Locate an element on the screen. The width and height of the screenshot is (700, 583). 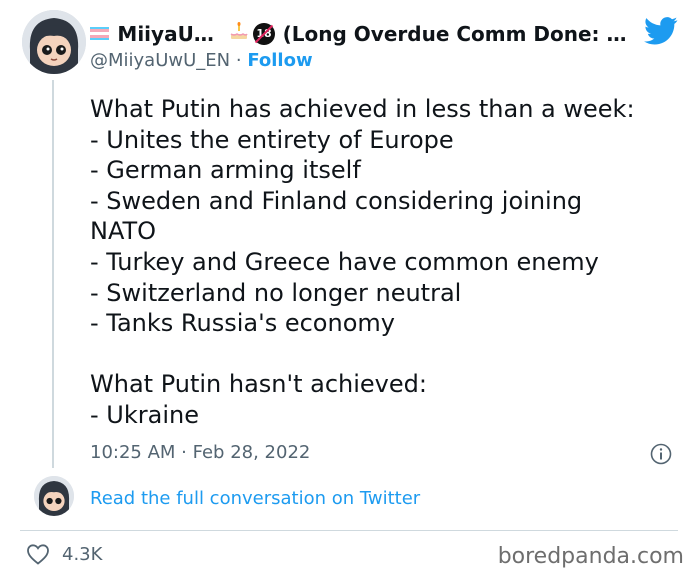
tweet-line: - Switzerland no longer neutral is located at coordinates (276, 292).